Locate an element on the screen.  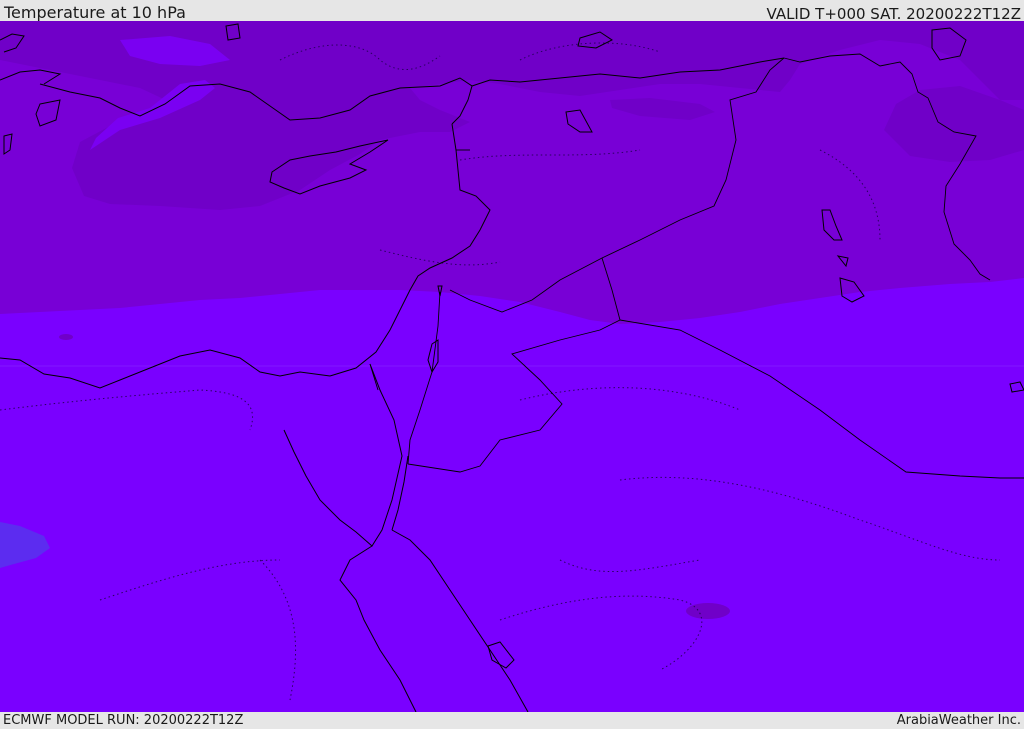
map-title: Temperature at 10 hPa is located at coordinates (95, 12).